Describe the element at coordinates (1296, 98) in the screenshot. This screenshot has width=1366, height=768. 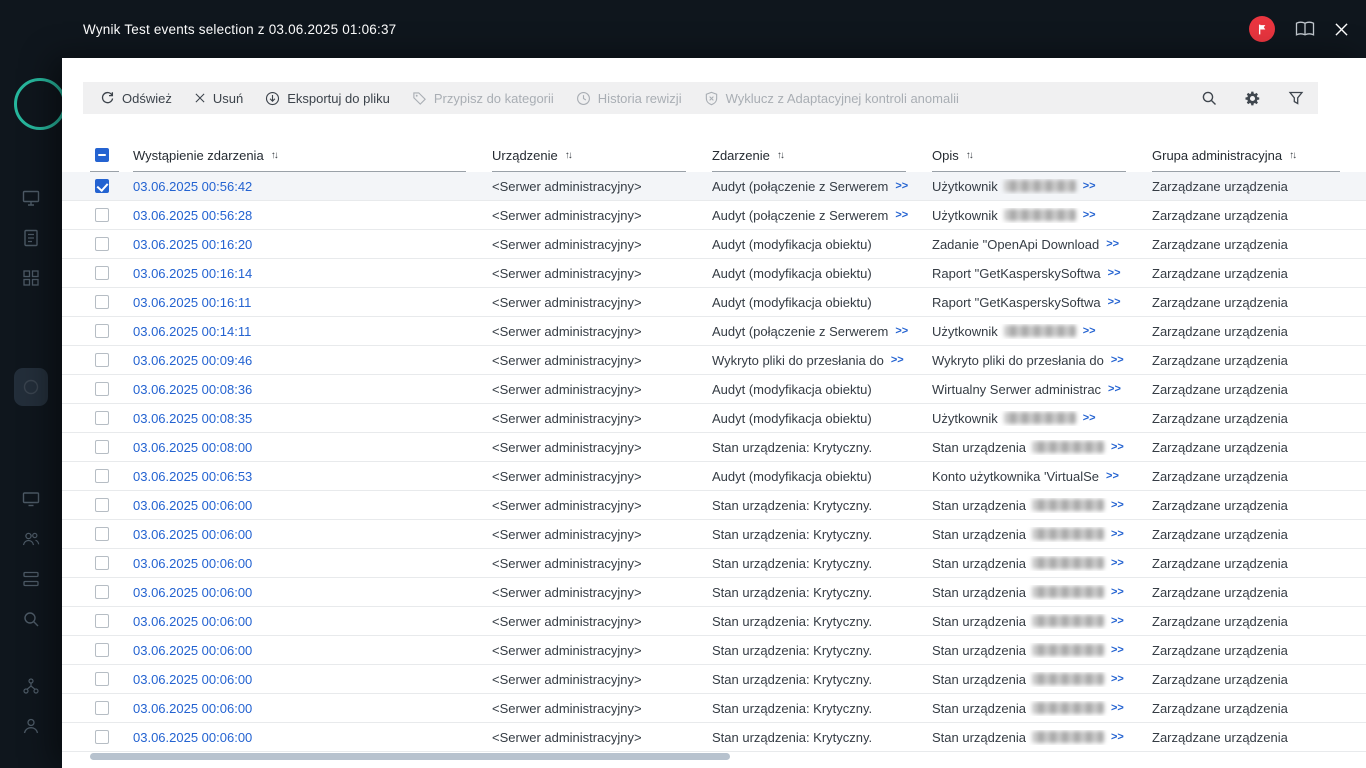
I see `filter-icon` at that location.